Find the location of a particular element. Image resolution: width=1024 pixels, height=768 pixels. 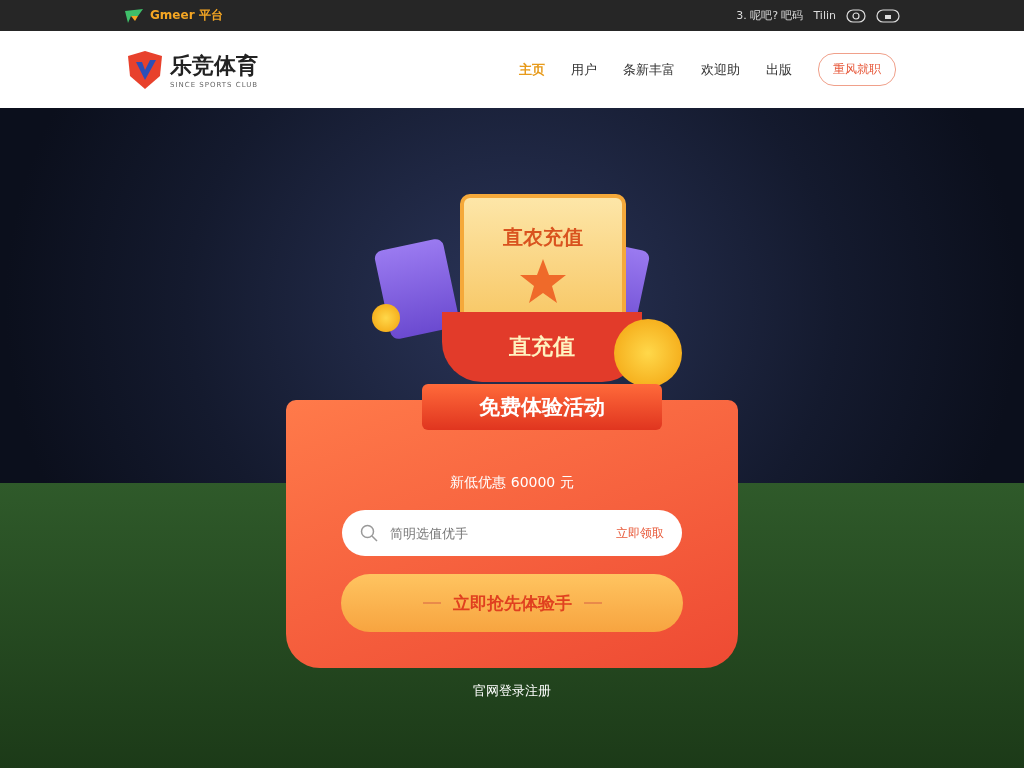

promo-subtitle: 新低优惠 60000 元 is located at coordinates (512, 483).